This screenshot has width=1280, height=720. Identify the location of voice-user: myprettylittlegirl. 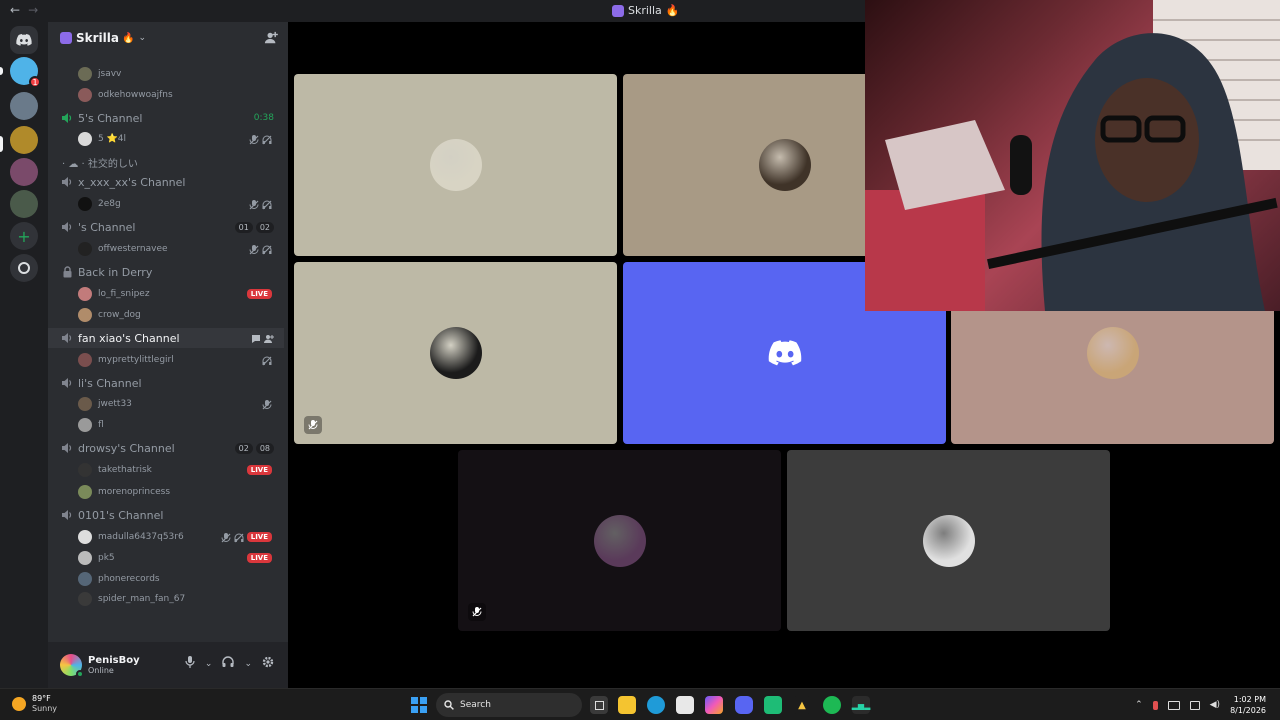
(166, 360).